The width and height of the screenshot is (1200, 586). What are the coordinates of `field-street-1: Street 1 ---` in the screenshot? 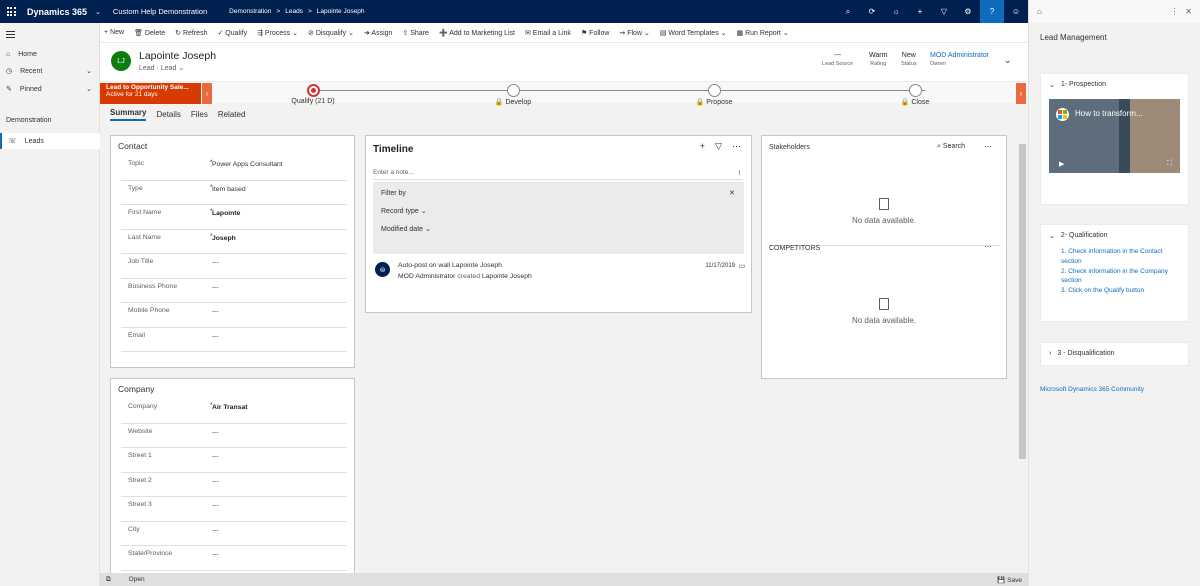 It's located at (234, 460).